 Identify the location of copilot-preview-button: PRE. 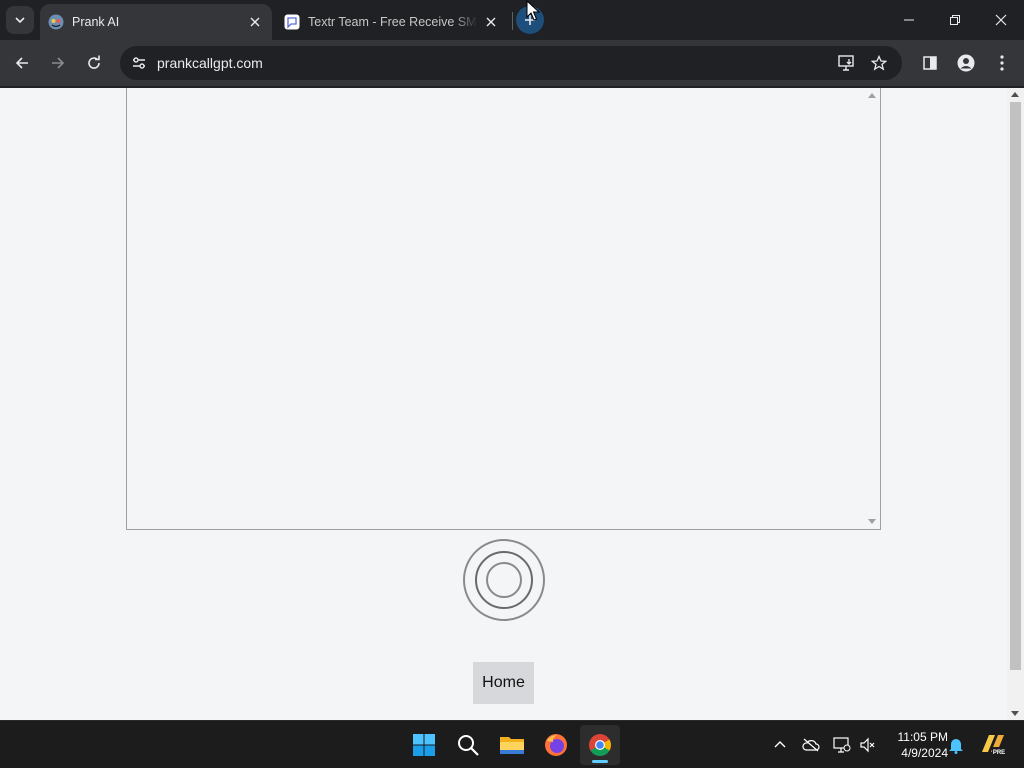
(993, 745).